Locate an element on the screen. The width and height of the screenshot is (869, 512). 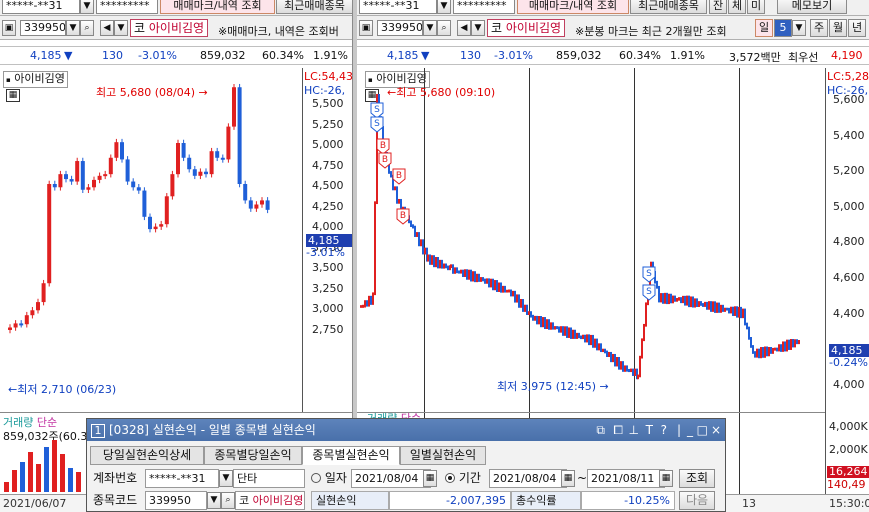
y-tick-label: 4,400 is located at coordinates (849, 313).